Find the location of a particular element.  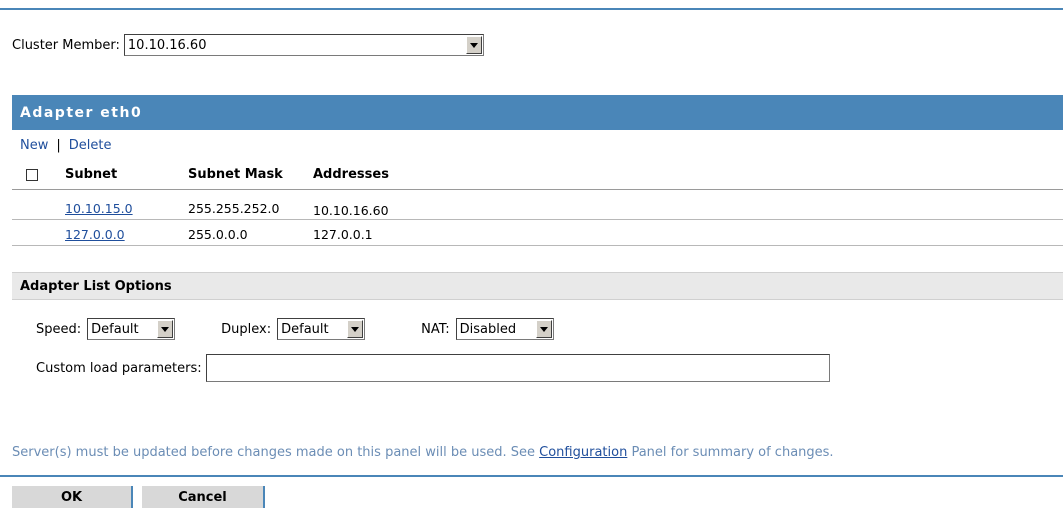

duplex-label: Duplex: is located at coordinates (246, 329).